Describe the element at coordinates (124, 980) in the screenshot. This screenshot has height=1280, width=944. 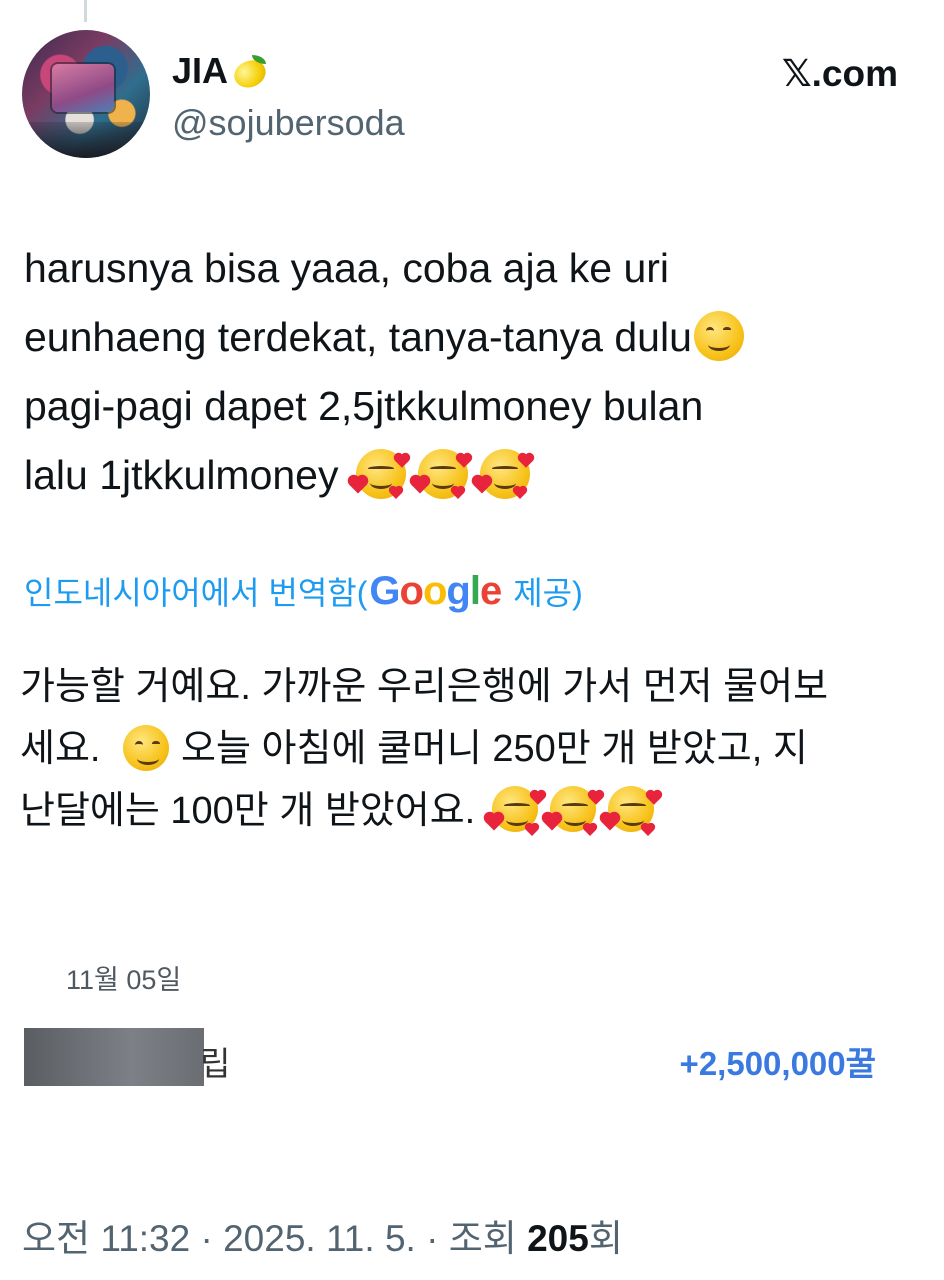
I see `transaction-date: 11월 05일` at that location.